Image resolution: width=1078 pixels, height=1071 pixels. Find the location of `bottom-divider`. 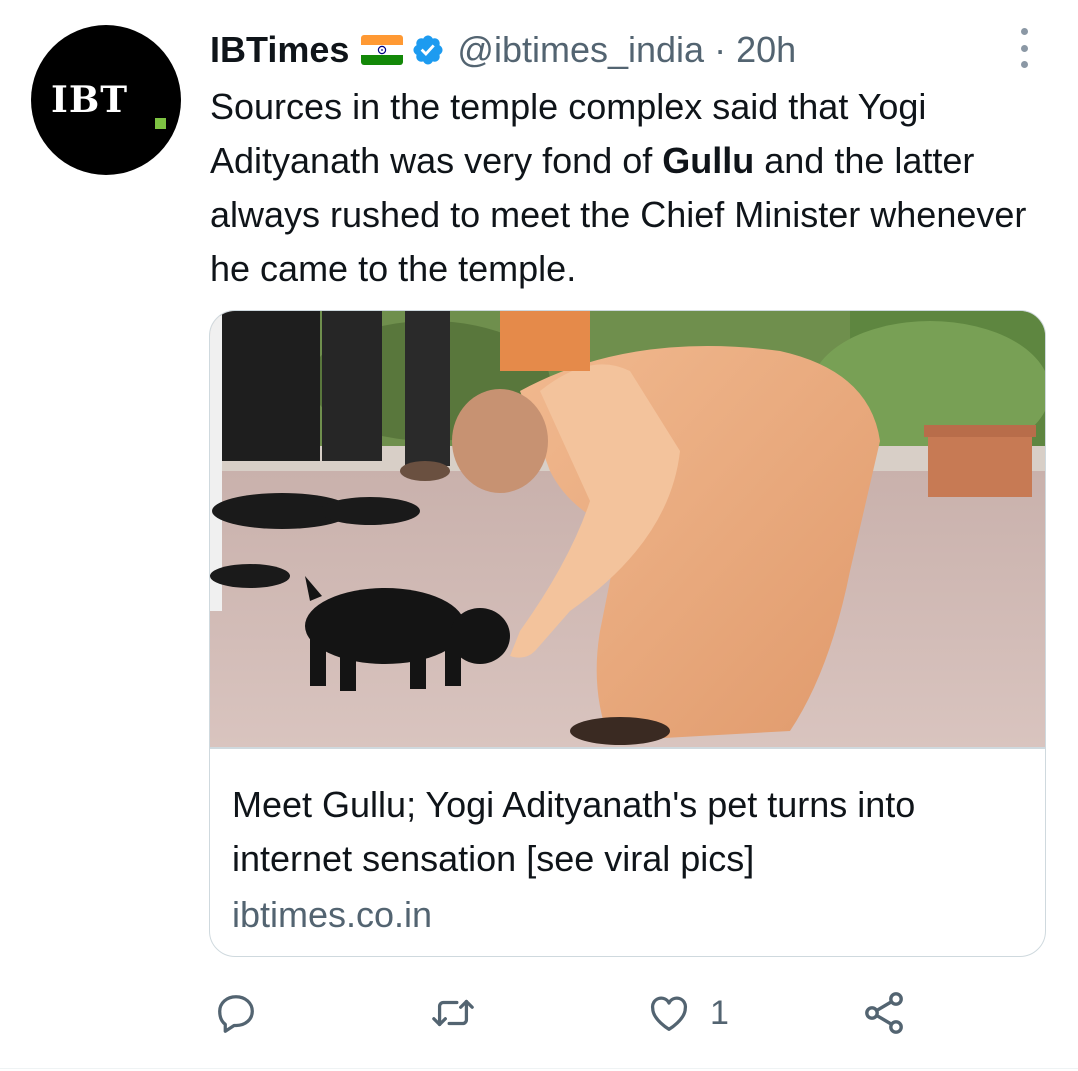

bottom-divider is located at coordinates (539, 1068).